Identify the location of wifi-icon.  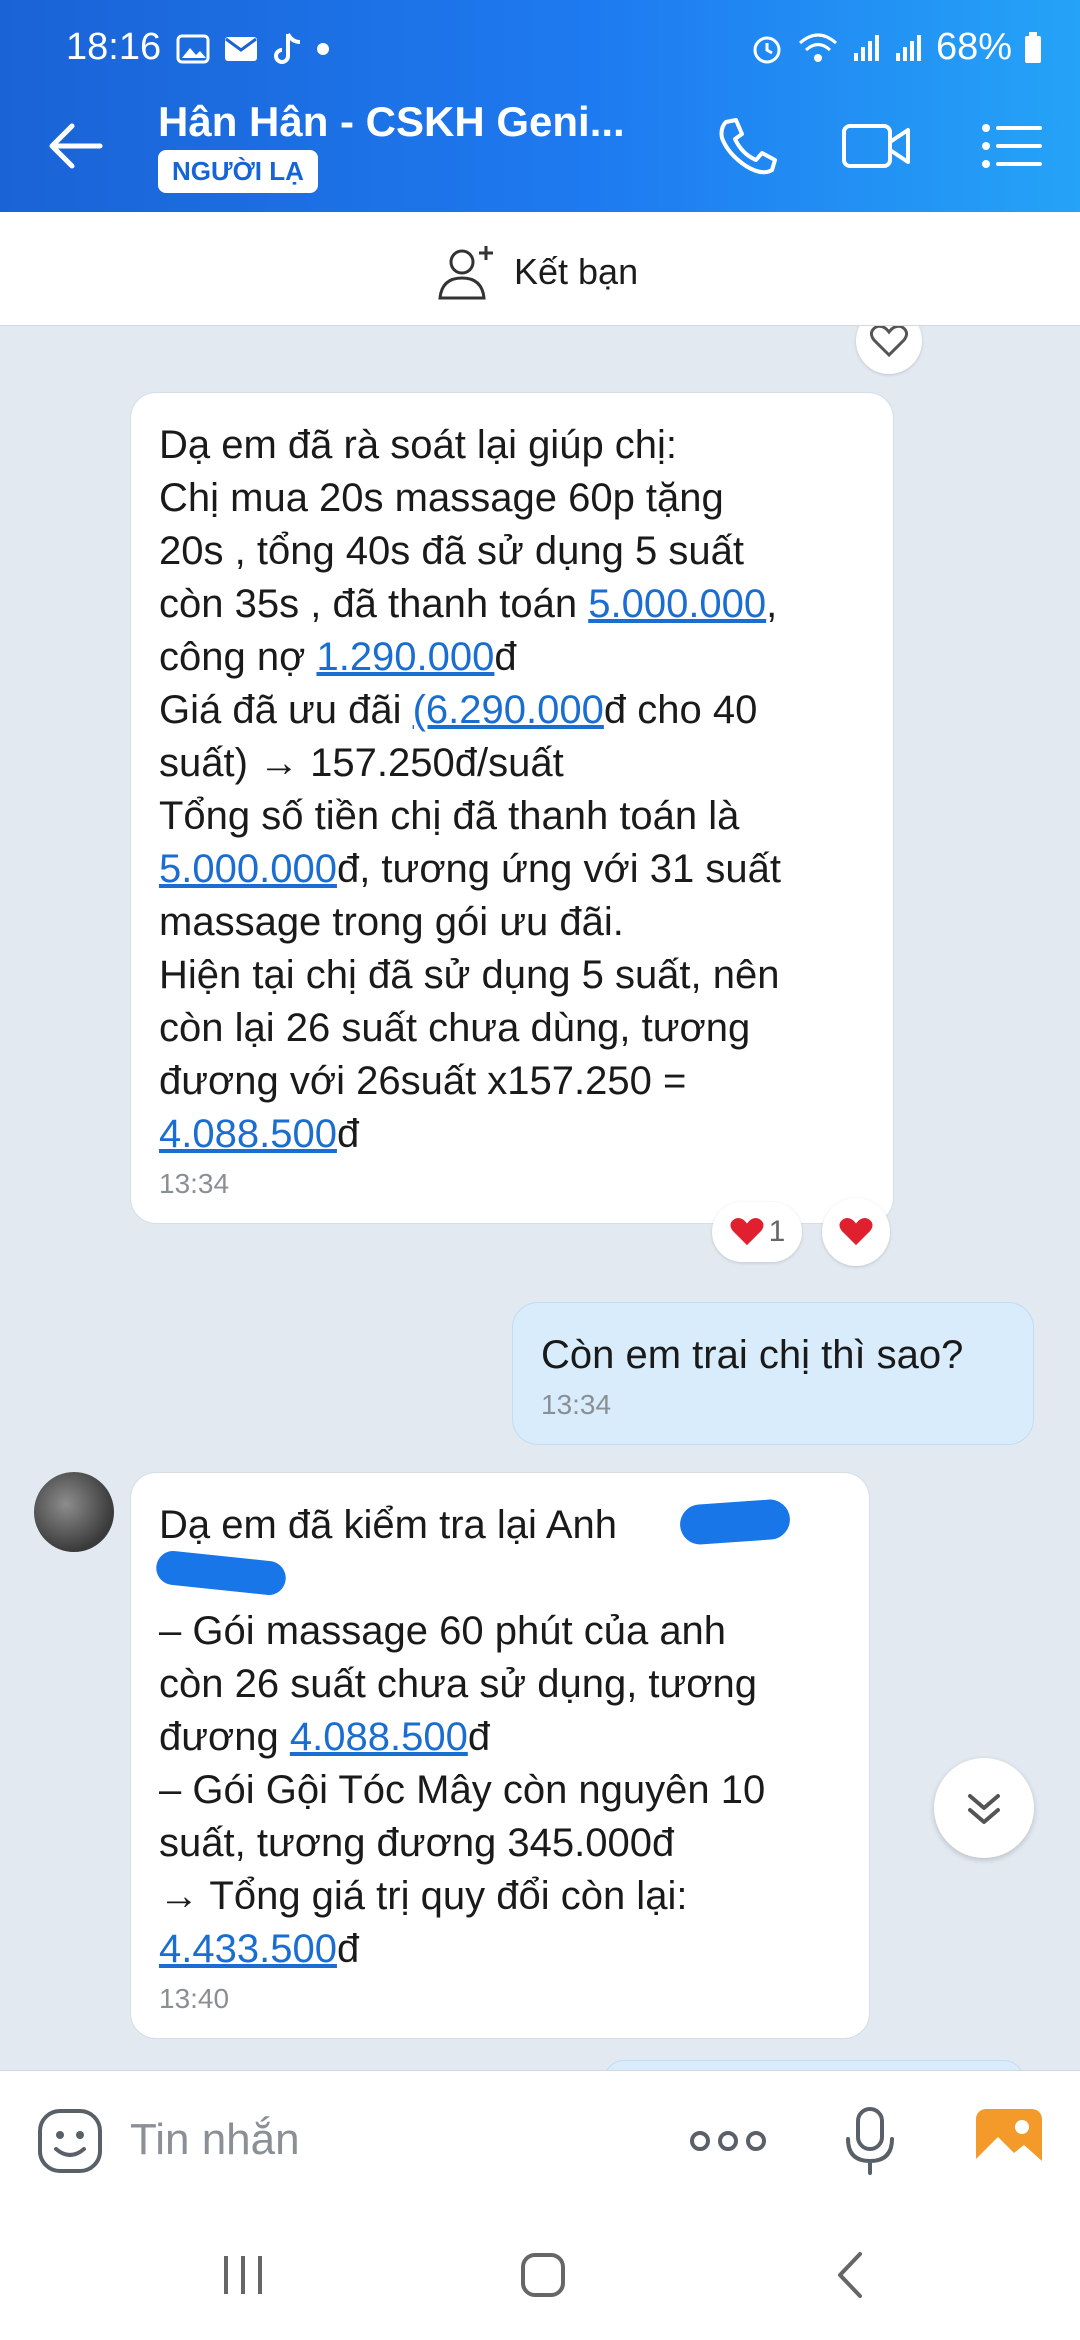
(817, 47).